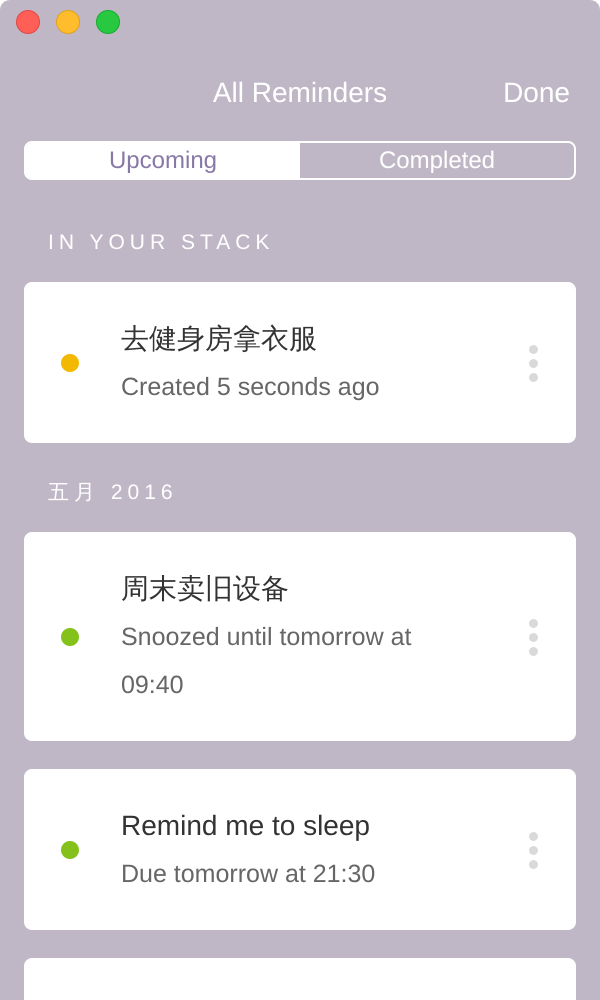  What do you see at coordinates (300, 93) in the screenshot?
I see `header-title: All Reminders` at bounding box center [300, 93].